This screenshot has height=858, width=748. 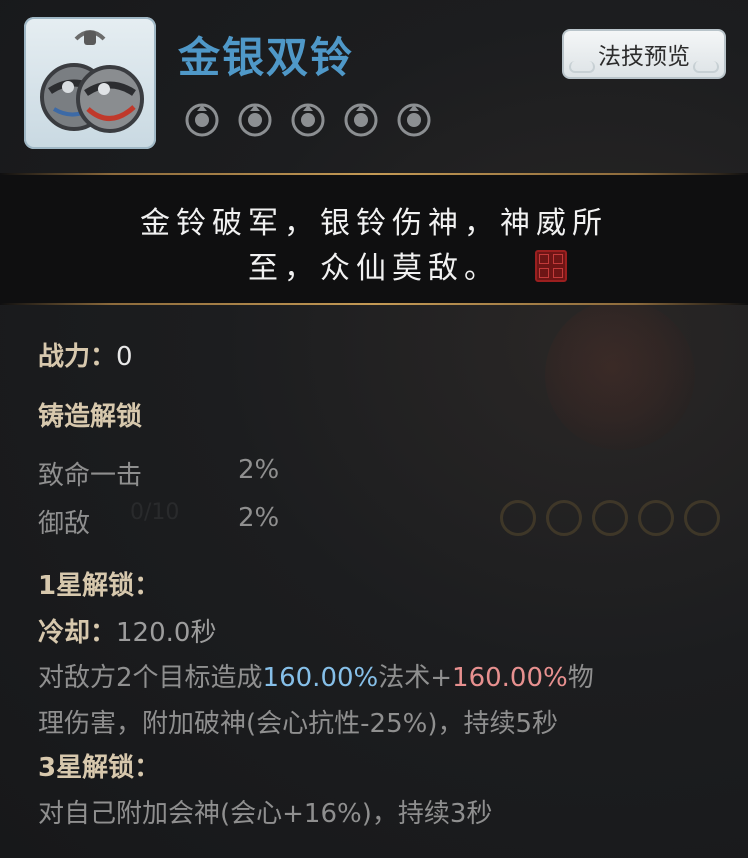 I want to click on power-row: 战力：0, so click(x=85, y=354).